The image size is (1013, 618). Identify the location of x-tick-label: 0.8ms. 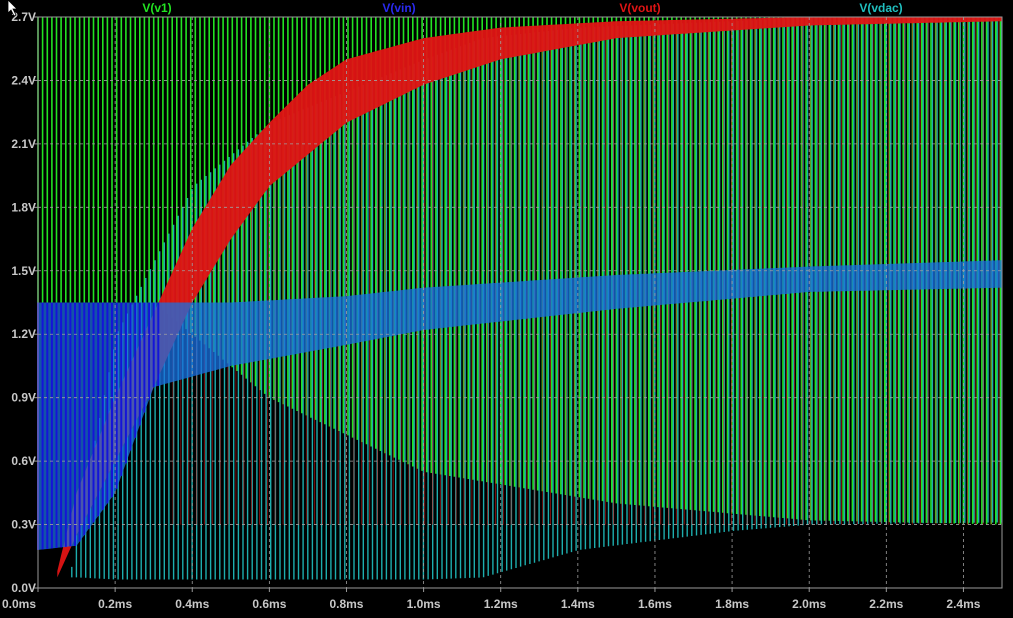
(346, 604).